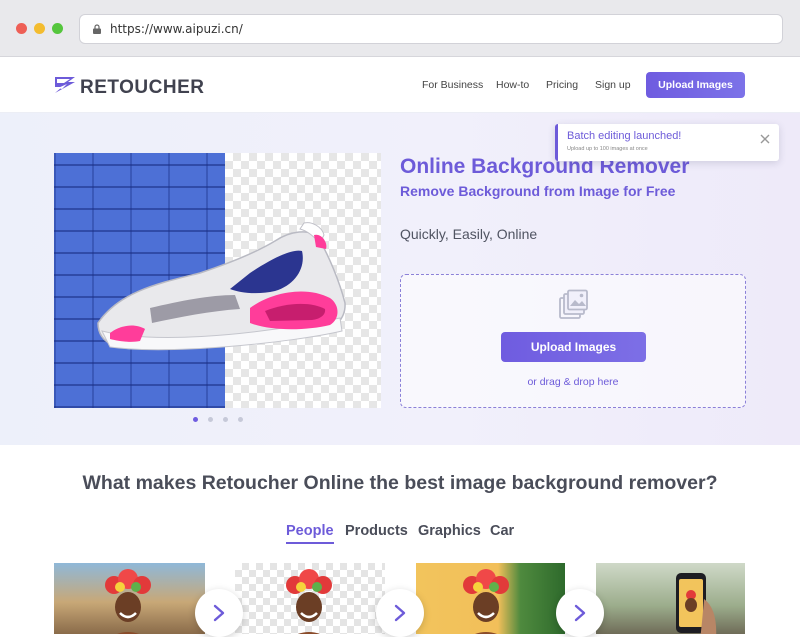 This screenshot has height=637, width=800. What do you see at coordinates (765, 139) in the screenshot?
I see `close-icon` at bounding box center [765, 139].